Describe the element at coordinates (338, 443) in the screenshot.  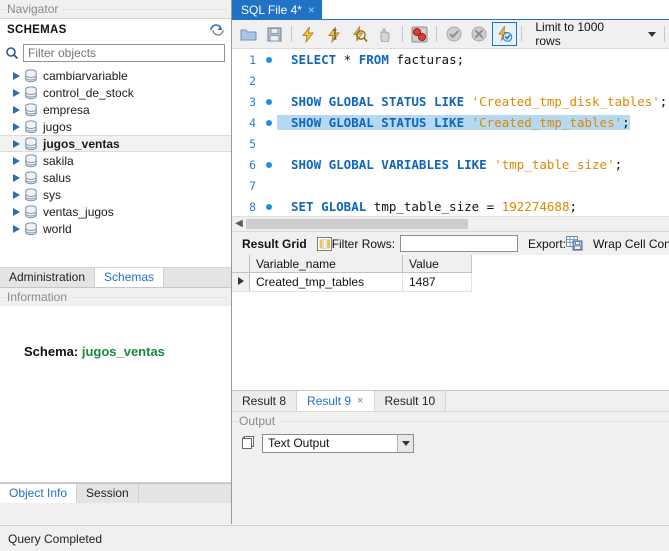
I see `output-mode-select: Text Output` at that location.